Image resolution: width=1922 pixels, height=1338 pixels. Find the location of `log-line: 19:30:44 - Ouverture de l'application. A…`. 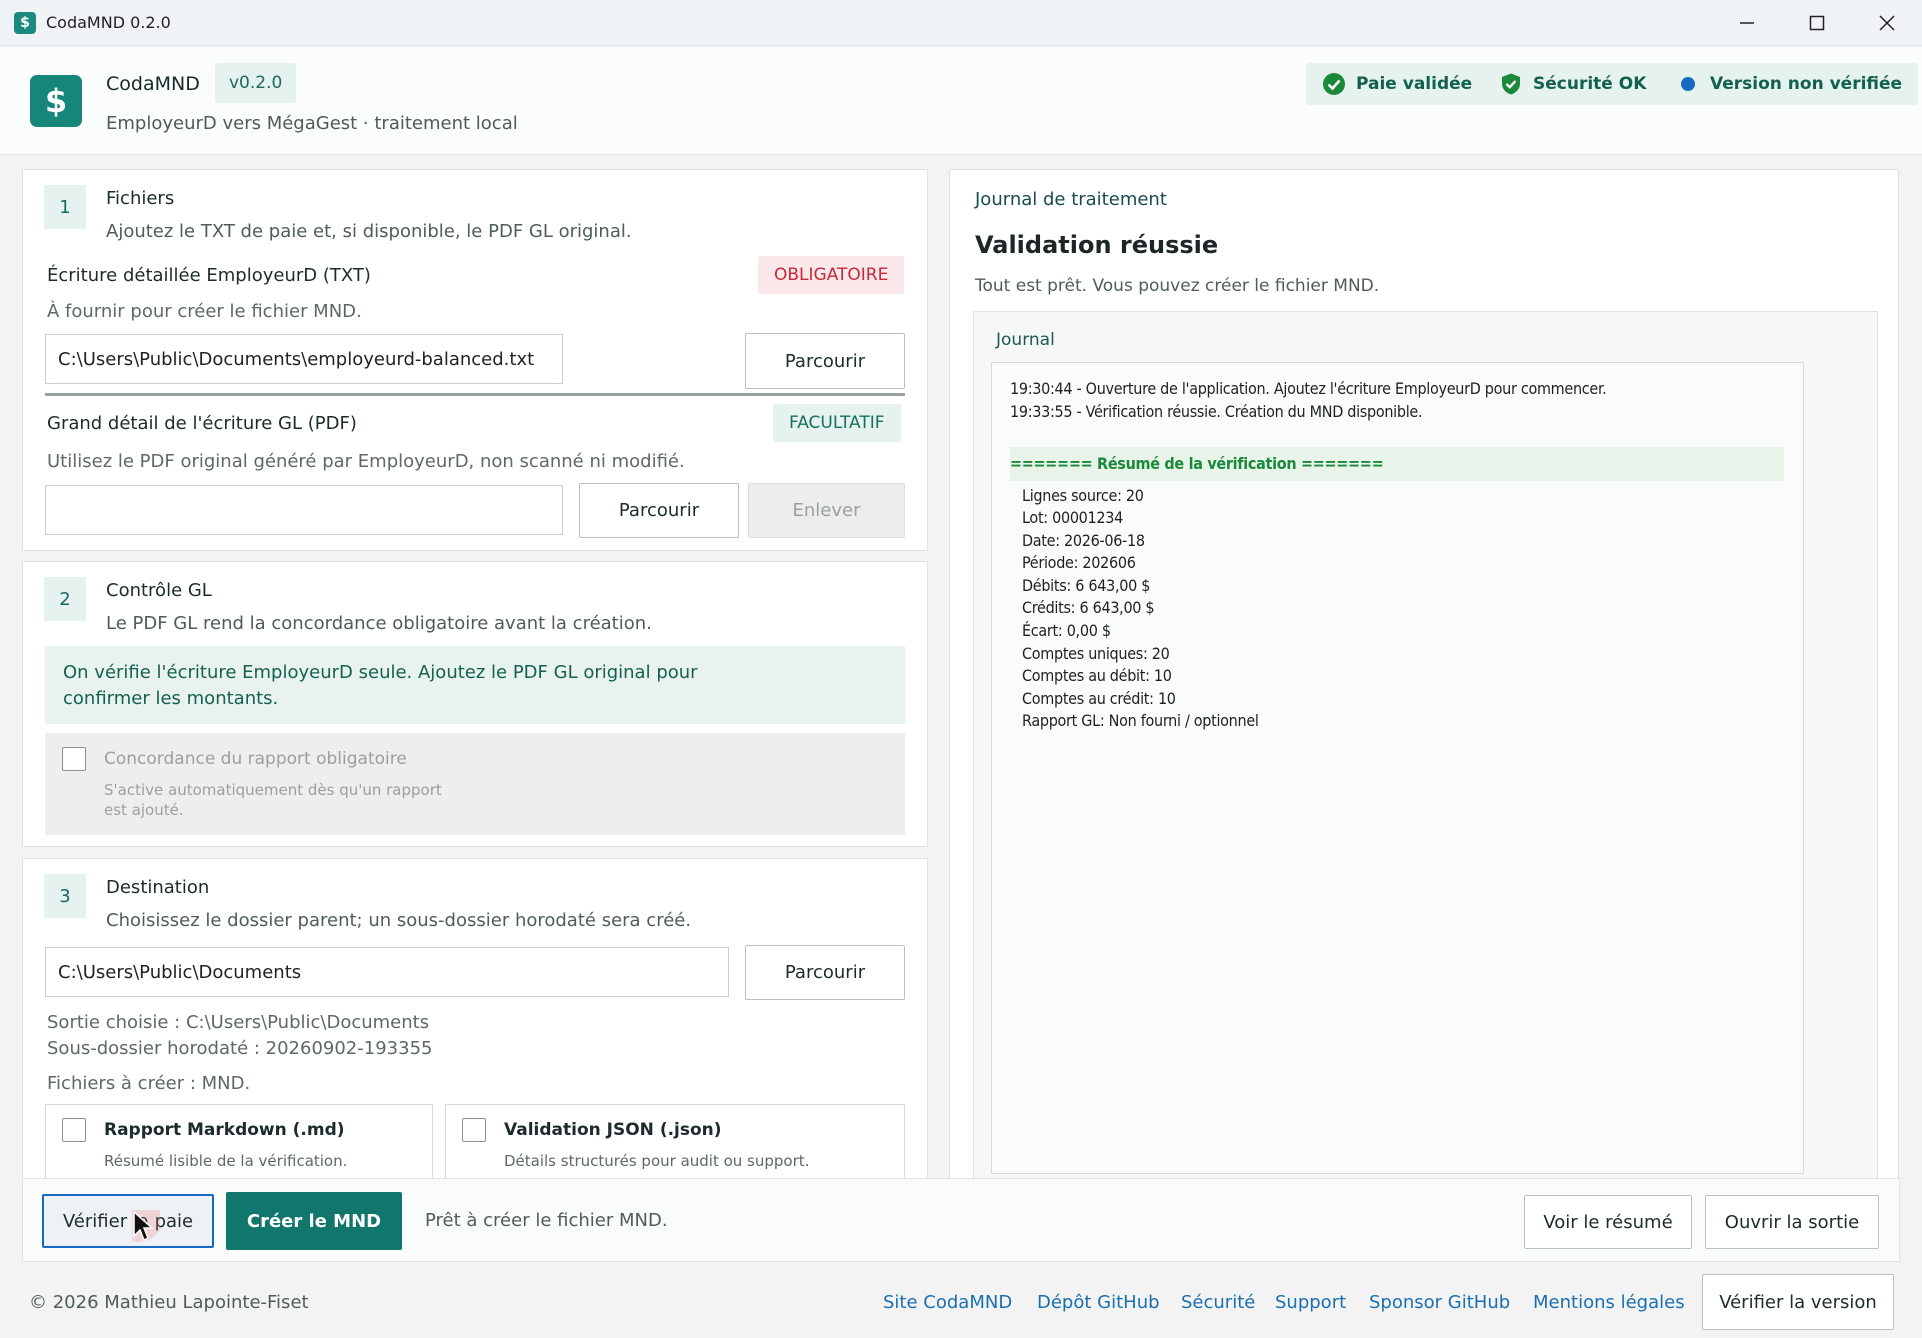

log-line: 19:30:44 - Ouverture de l'application. A… is located at coordinates (1308, 388).